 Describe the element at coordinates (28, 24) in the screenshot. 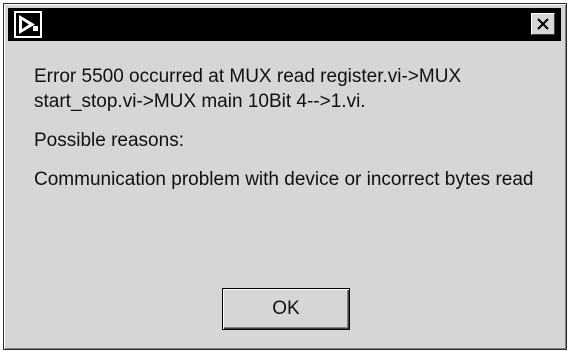

I see `labview-vi-icon` at that location.